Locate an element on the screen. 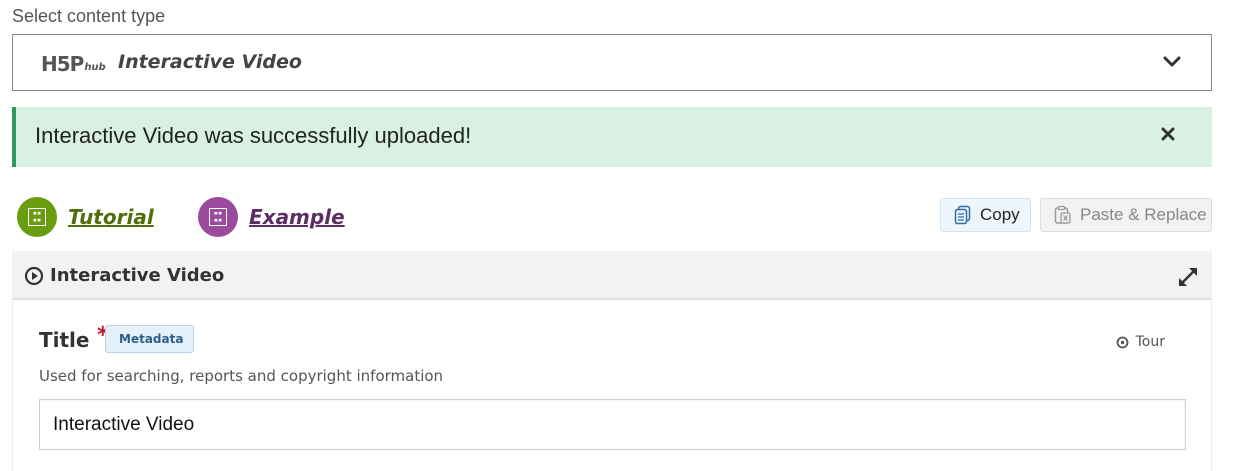 This screenshot has width=1241, height=471. copy-button: Copy is located at coordinates (985, 215).